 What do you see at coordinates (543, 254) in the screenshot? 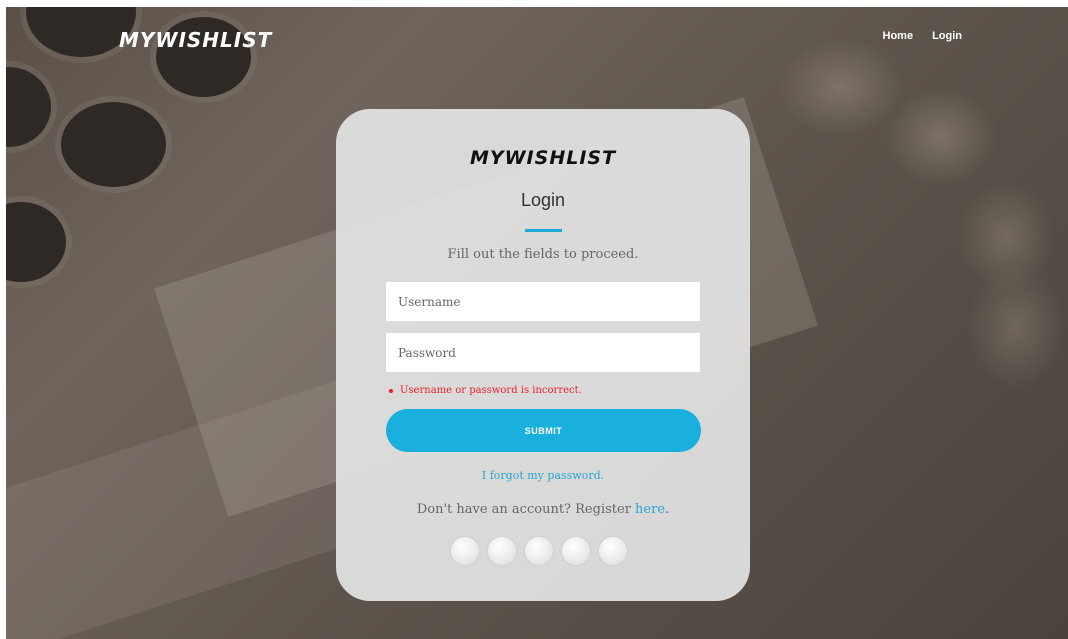
I see `form-instructions: Fill out the fields to proceed.` at bounding box center [543, 254].